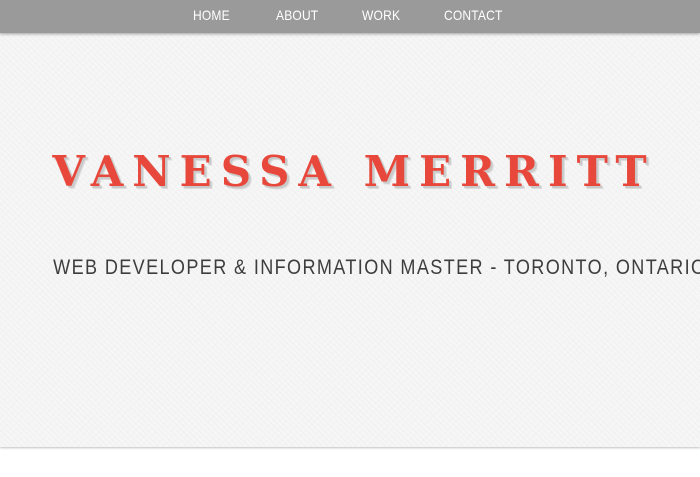  Describe the element at coordinates (473, 16) in the screenshot. I see `nav-link-contact: CONTACT` at that location.